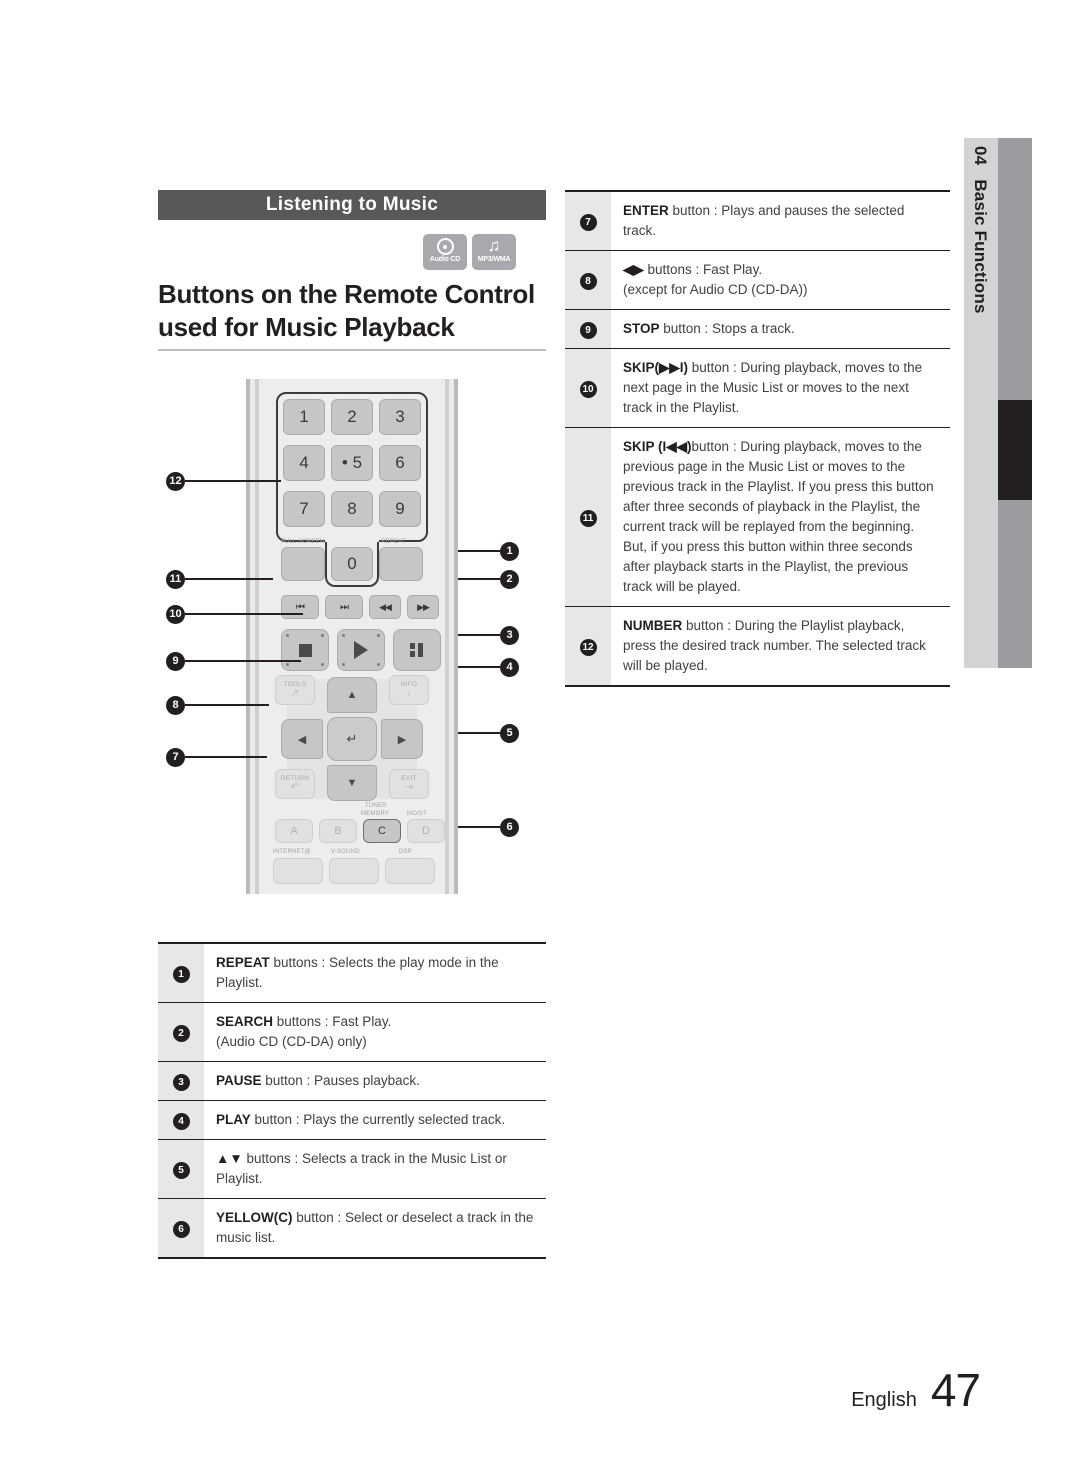  I want to click on row-number-badge: 7, so click(588, 222).